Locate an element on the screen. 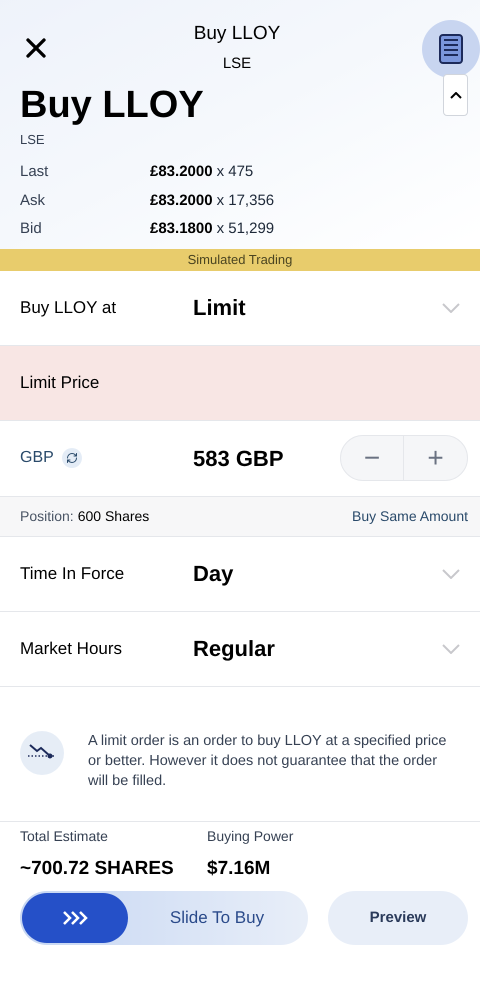 The image size is (480, 1000). header-subtitle: LSE is located at coordinates (237, 64).